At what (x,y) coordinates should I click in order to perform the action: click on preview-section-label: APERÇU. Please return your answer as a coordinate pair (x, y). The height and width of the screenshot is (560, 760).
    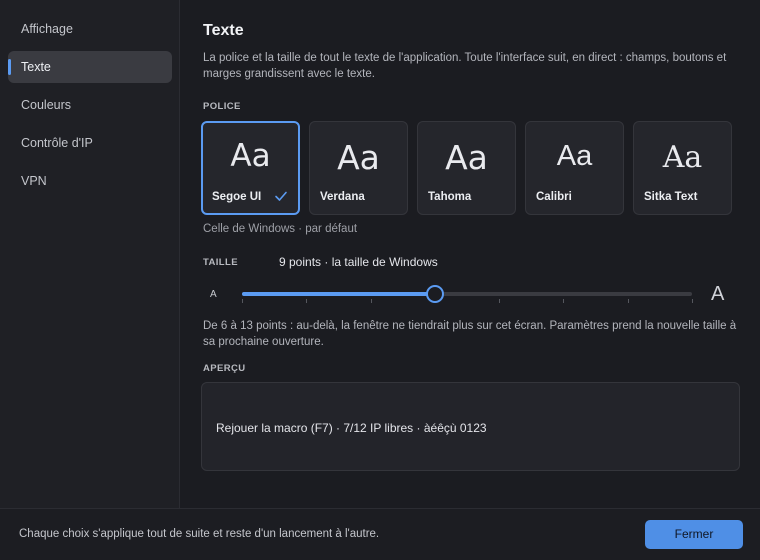
    Looking at the image, I should click on (224, 368).